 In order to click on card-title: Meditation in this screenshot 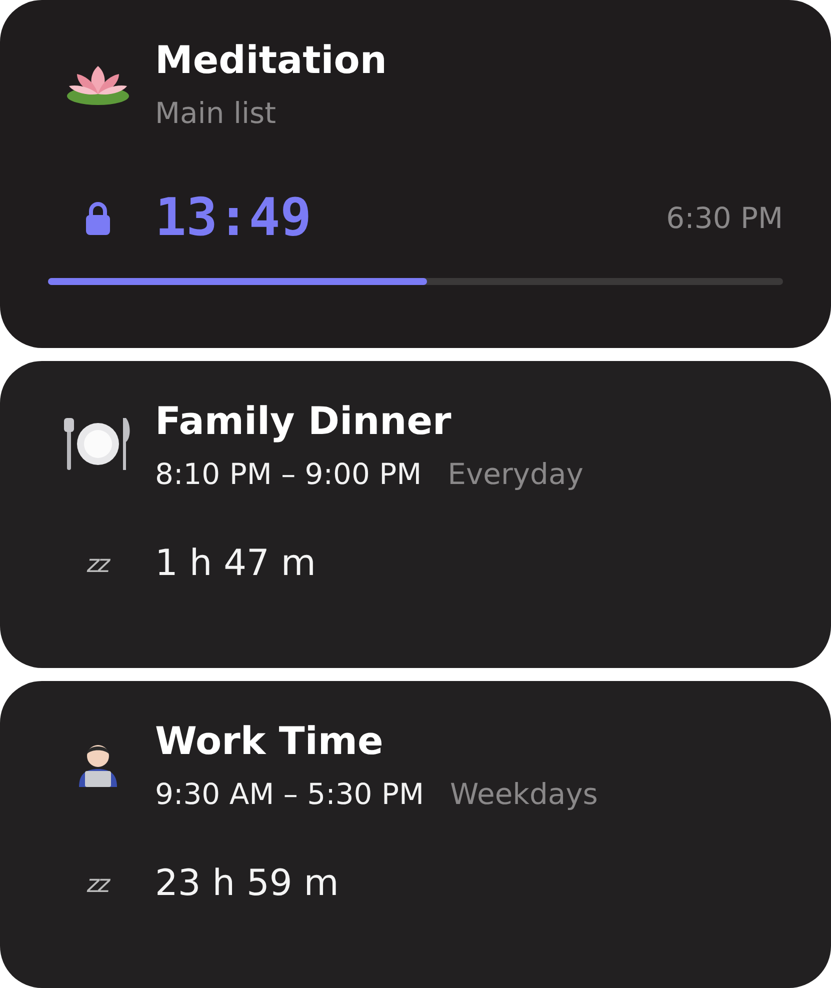, I will do `click(271, 60)`.